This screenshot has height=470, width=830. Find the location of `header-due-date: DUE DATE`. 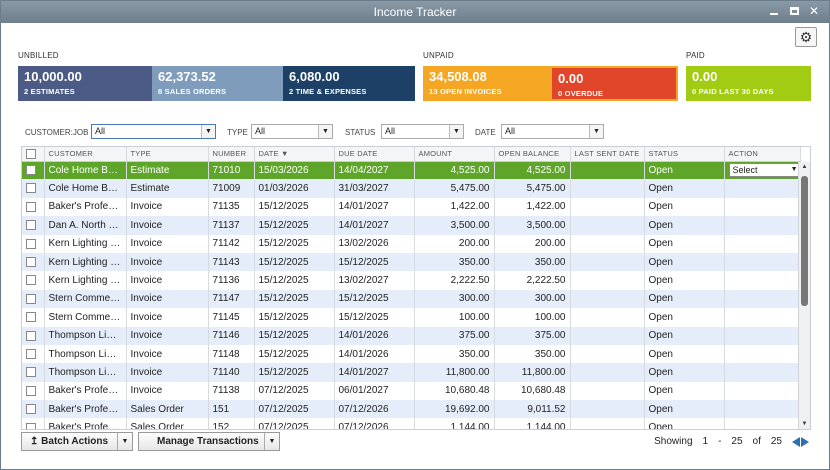

header-due-date: DUE DATE is located at coordinates (374, 154).